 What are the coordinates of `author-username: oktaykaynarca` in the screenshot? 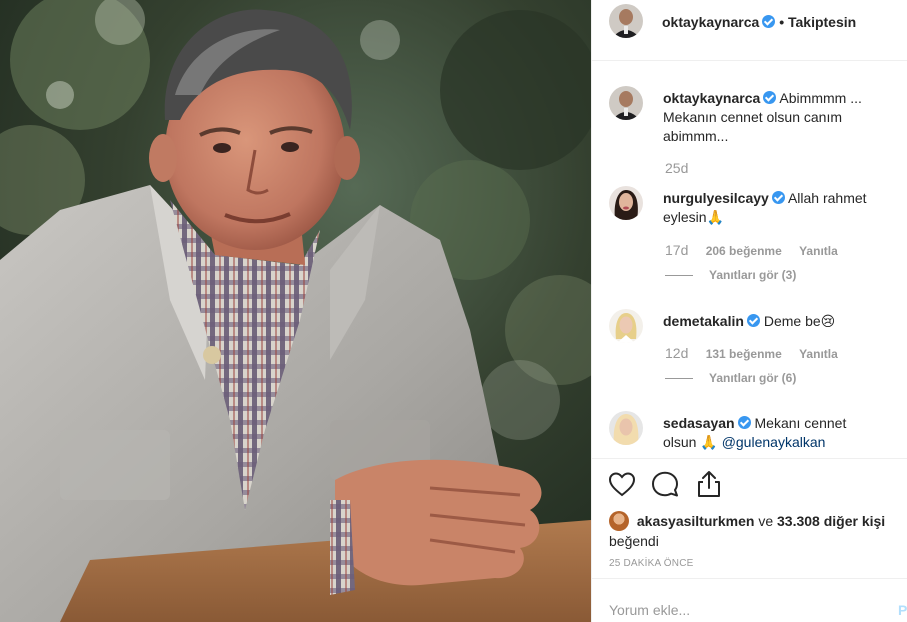 It's located at (710, 22).